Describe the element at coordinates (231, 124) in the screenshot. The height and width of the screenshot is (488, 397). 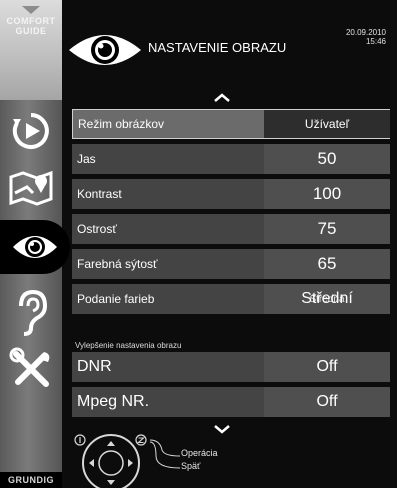
I see `menu-row-picture-mode: Režim obrázkov Užívateľ` at that location.